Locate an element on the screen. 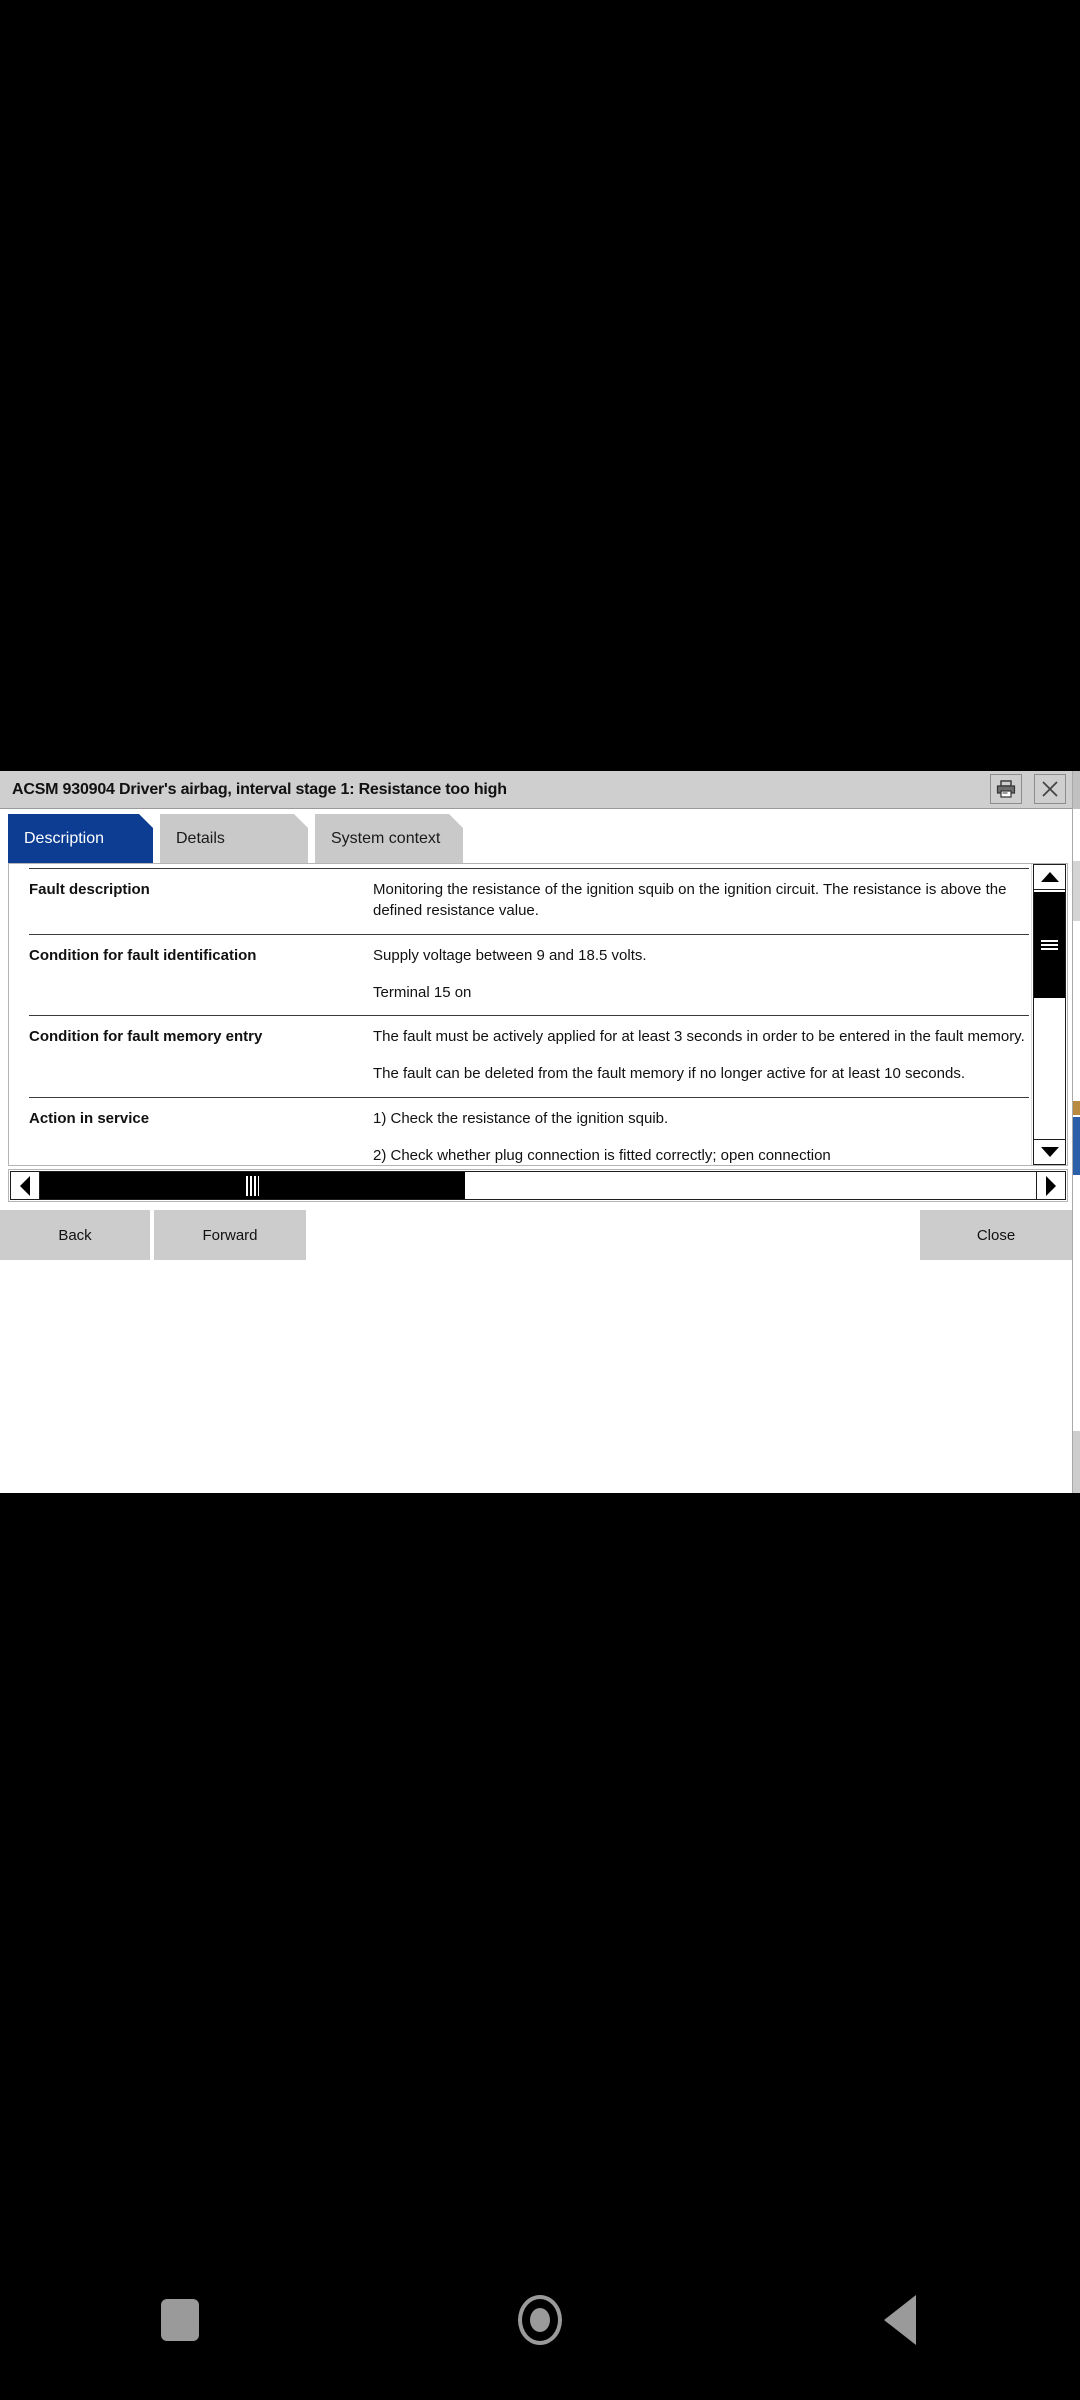 The height and width of the screenshot is (2400, 1080). titlebar-button-group is located at coordinates (1028, 789).